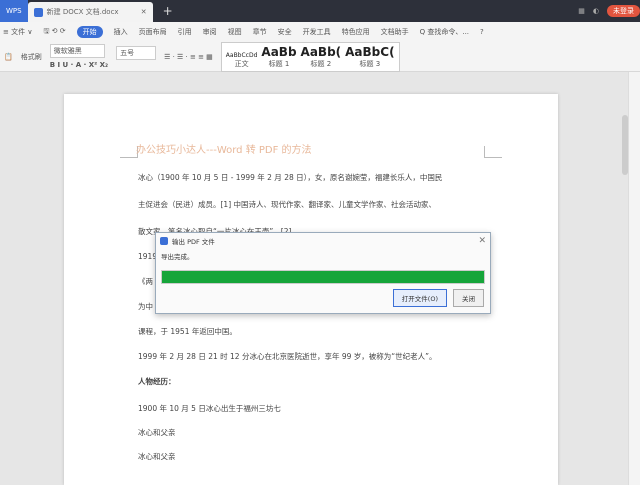 The width and height of the screenshot is (640, 485). I want to click on style-preview: AaBbCcDd, so click(241, 55).